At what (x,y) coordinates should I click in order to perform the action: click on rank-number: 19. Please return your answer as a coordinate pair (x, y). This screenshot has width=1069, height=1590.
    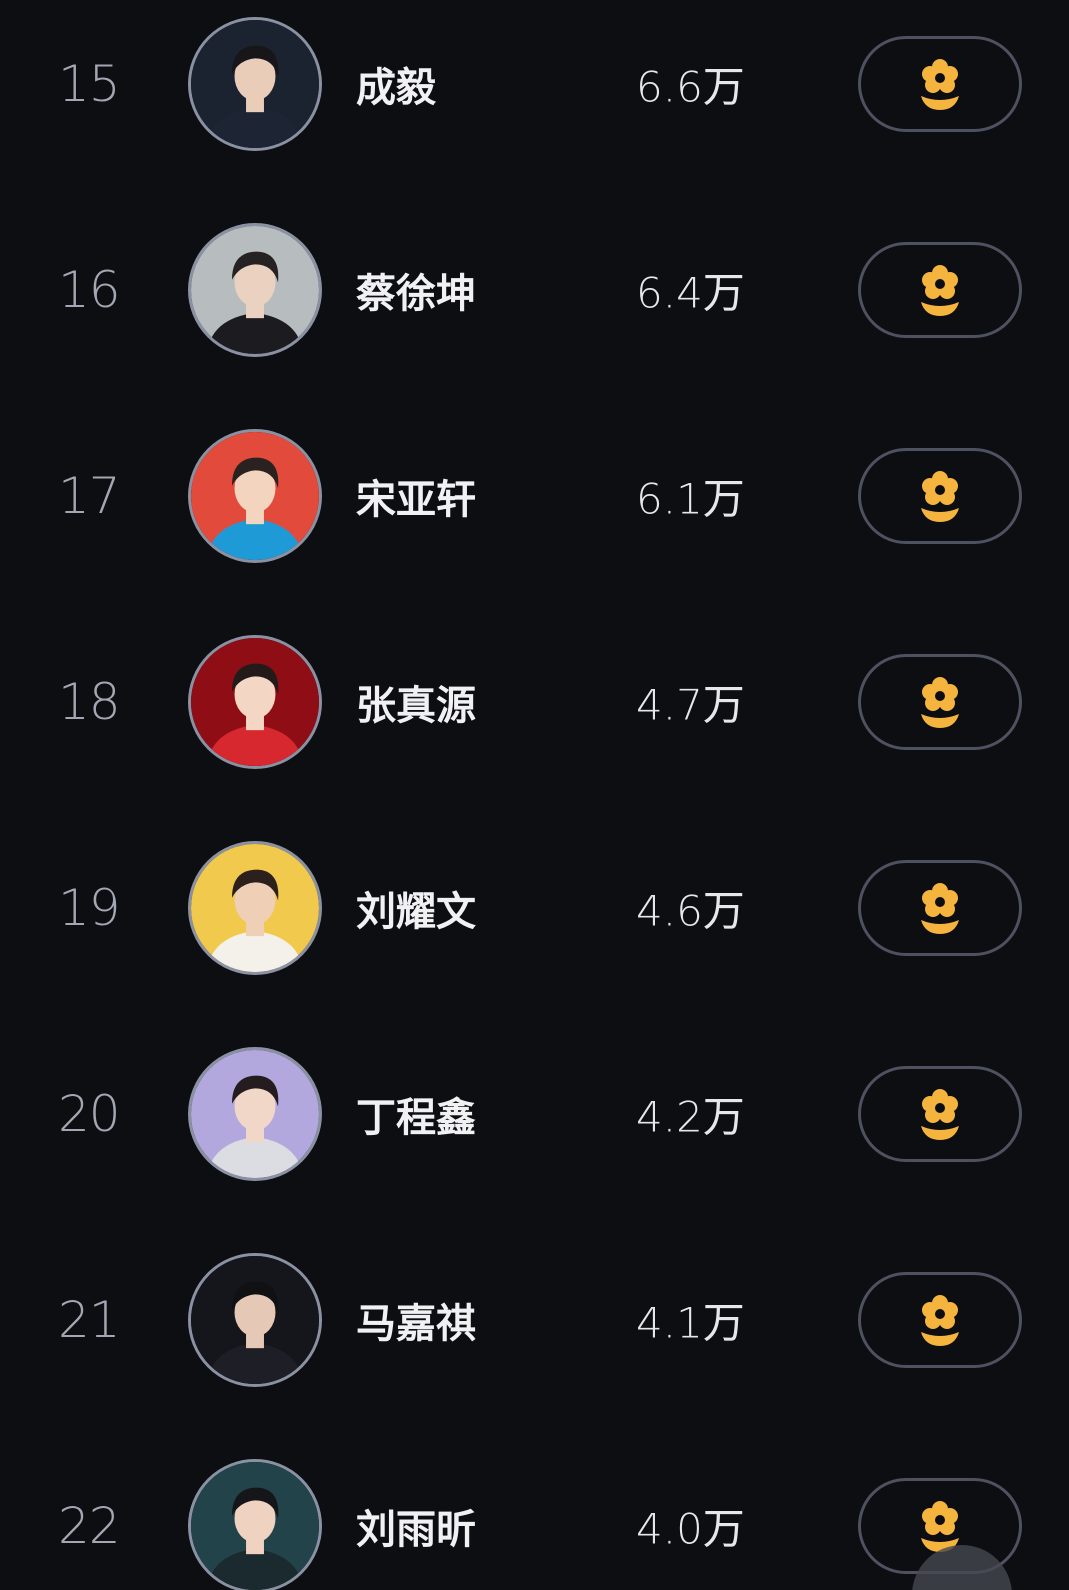
    Looking at the image, I should click on (89, 908).